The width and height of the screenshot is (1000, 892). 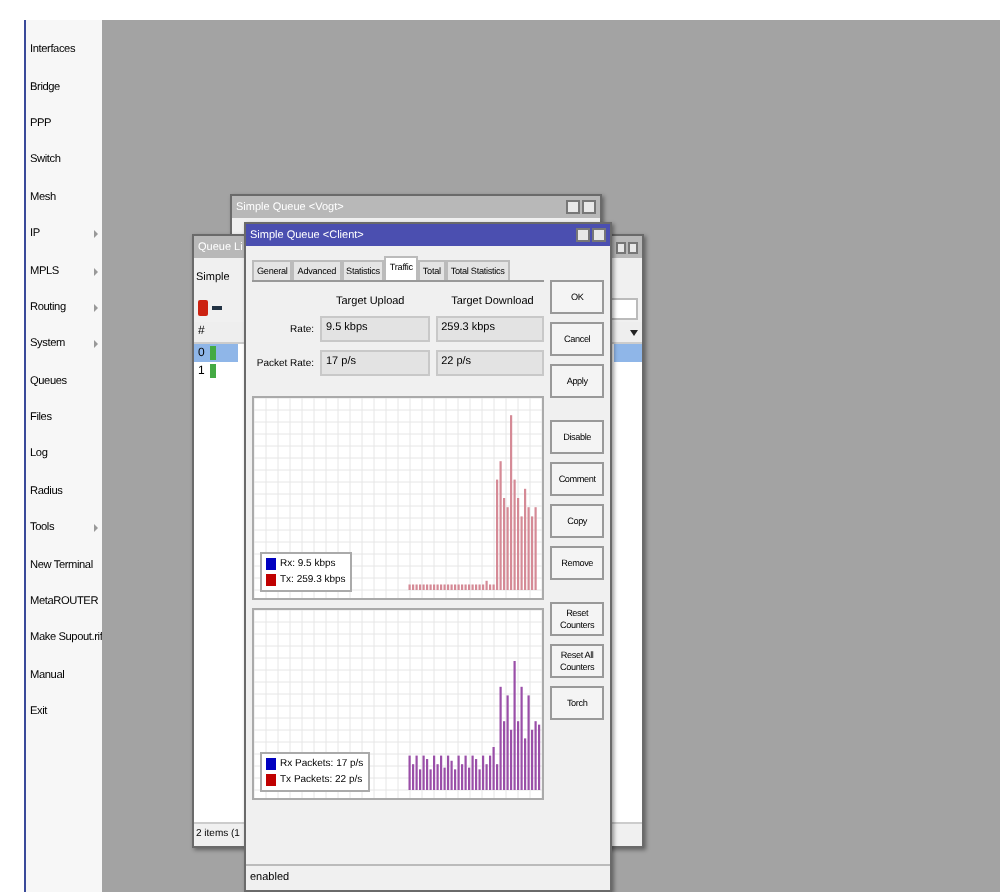 I want to click on filter-field, so click(x=624, y=308).